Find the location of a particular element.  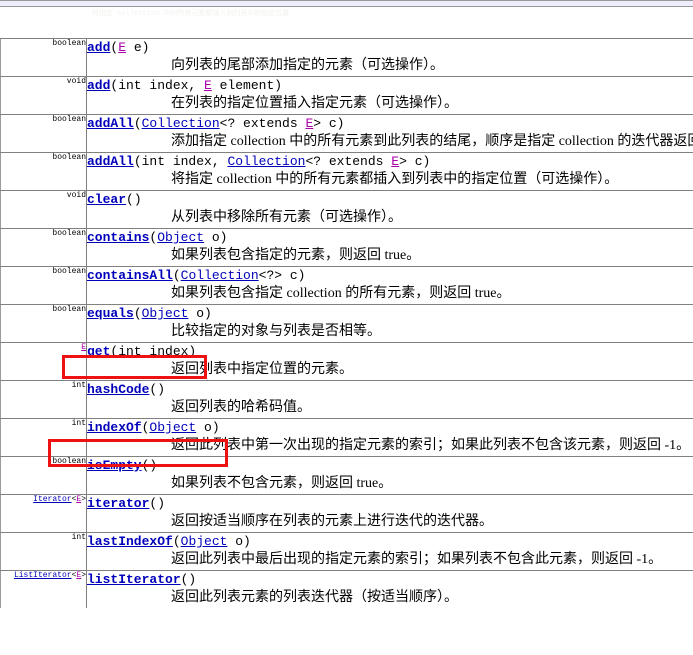

method-name-link: lastIndexOf is located at coordinates (130, 541).